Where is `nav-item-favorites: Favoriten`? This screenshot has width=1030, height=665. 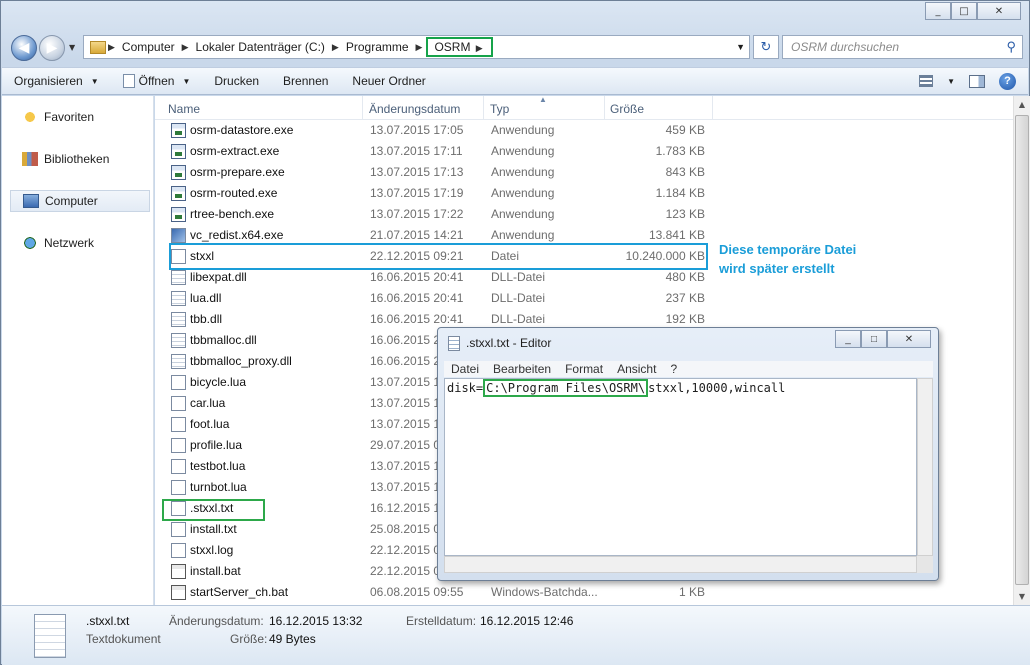 nav-item-favorites: Favoriten is located at coordinates (80, 117).